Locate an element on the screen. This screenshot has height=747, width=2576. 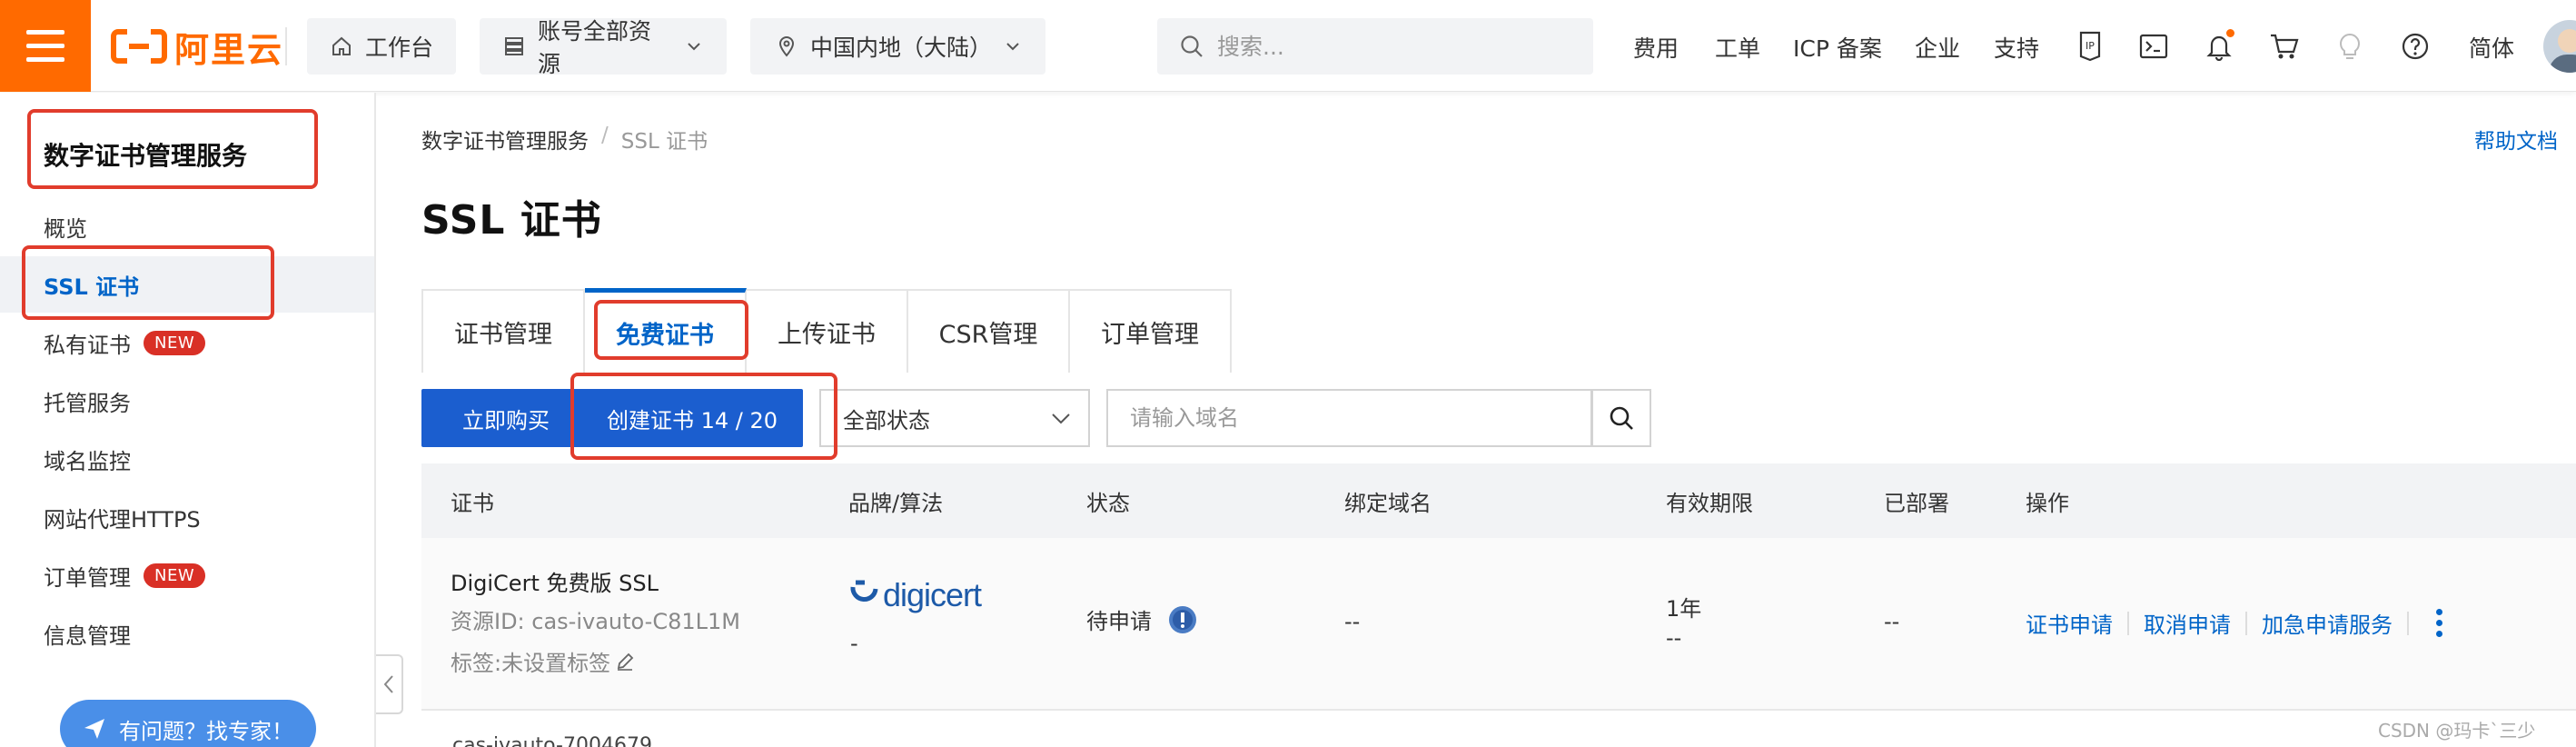
ask-expert-label: 有问题？找专家！ is located at coordinates (206, 731).